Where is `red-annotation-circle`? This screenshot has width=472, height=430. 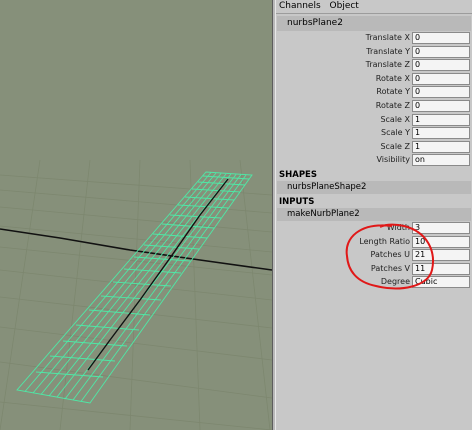 red-annotation-circle is located at coordinates (389, 256).